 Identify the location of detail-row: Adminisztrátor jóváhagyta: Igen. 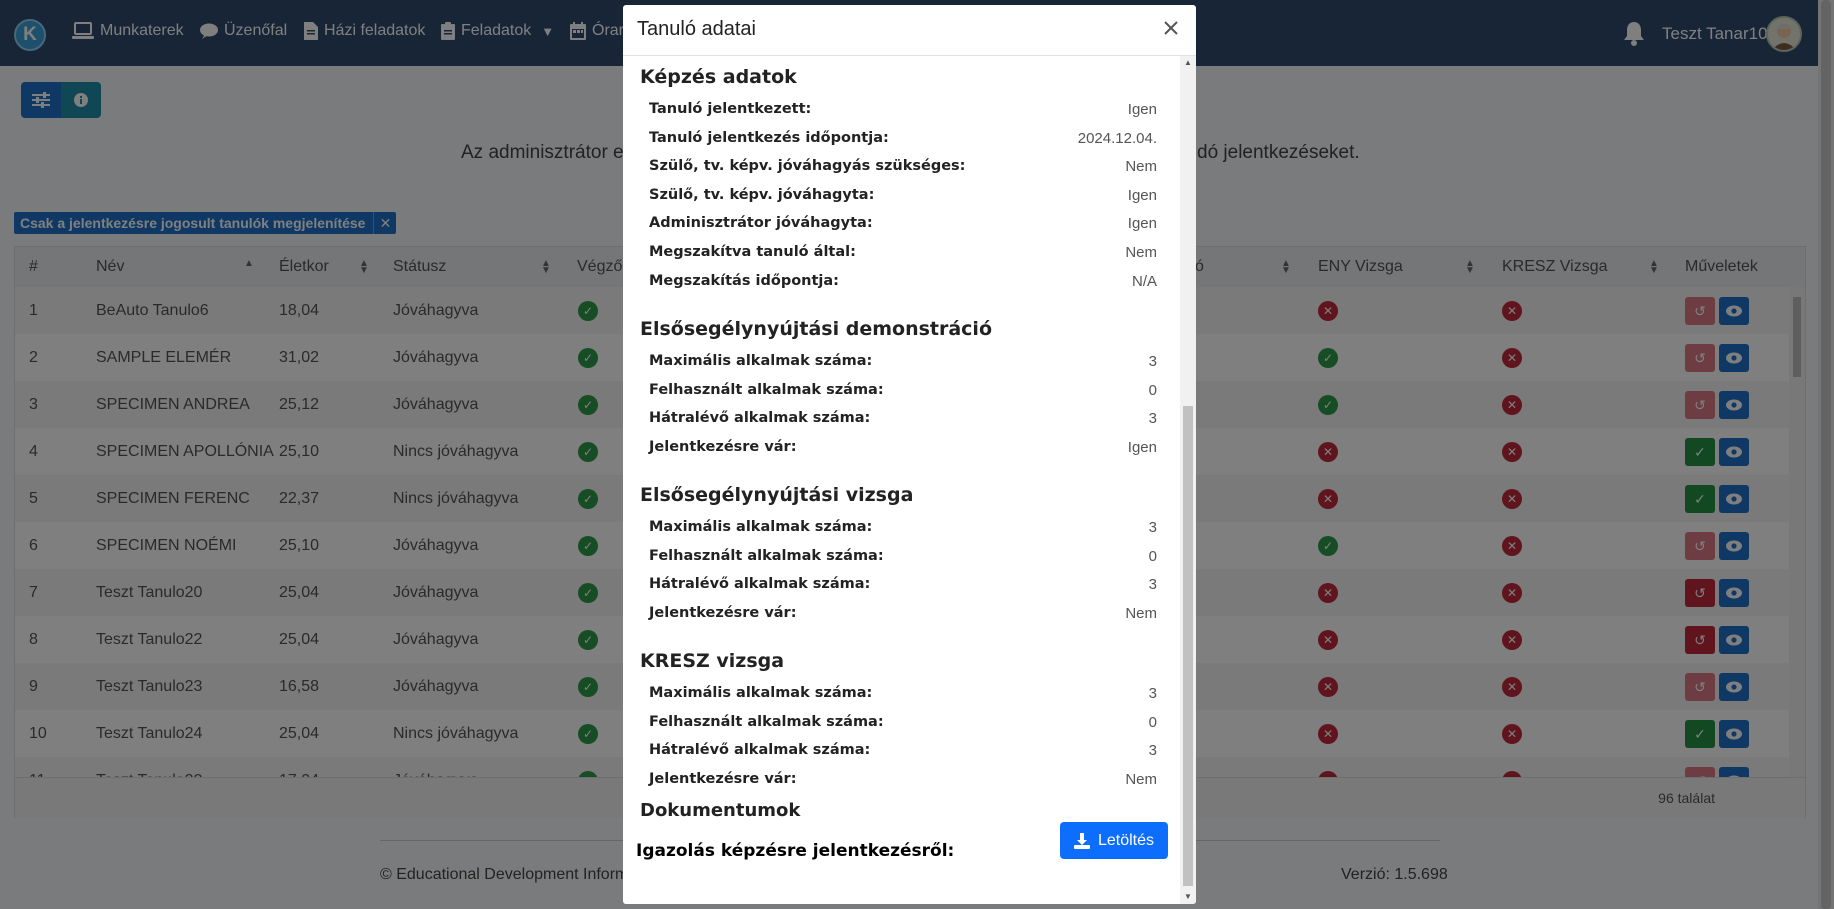
(903, 227).